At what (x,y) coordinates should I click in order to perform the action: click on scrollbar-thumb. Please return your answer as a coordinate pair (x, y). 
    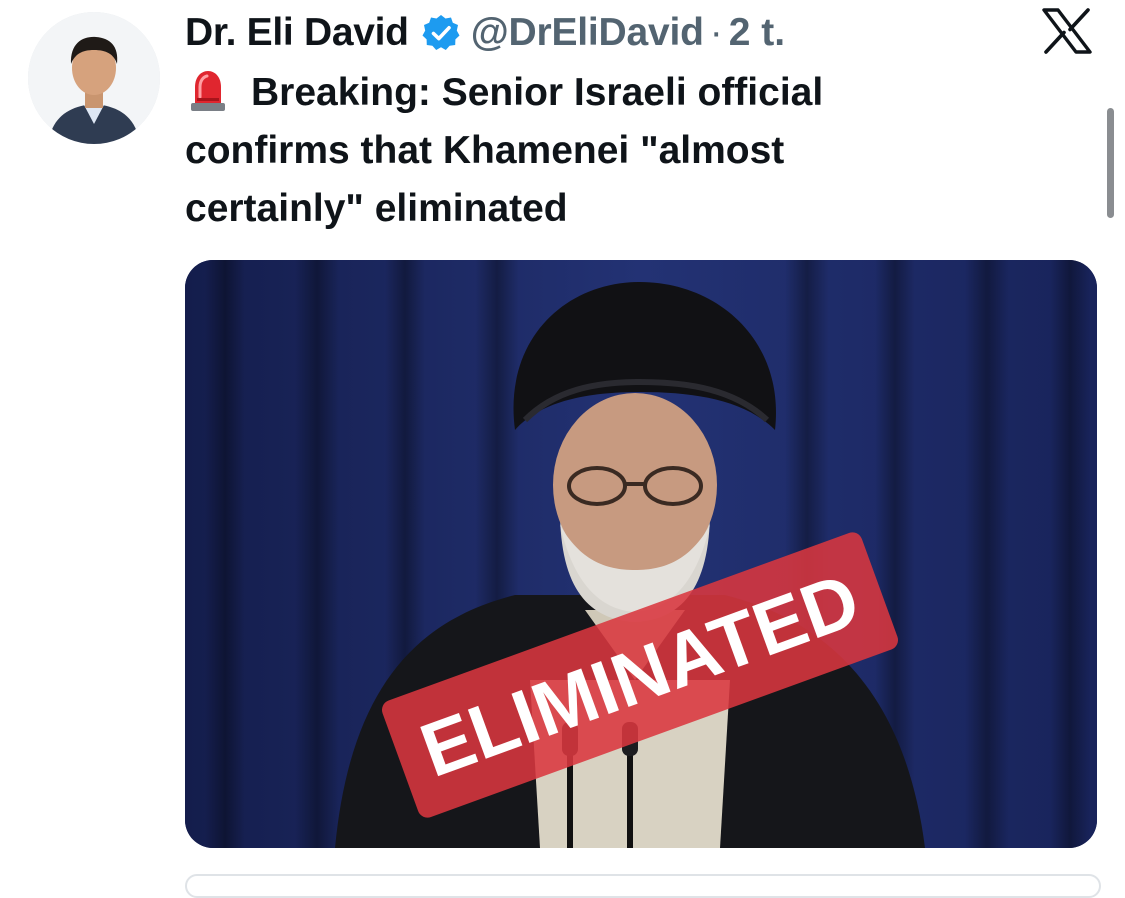
    Looking at the image, I should click on (1110, 163).